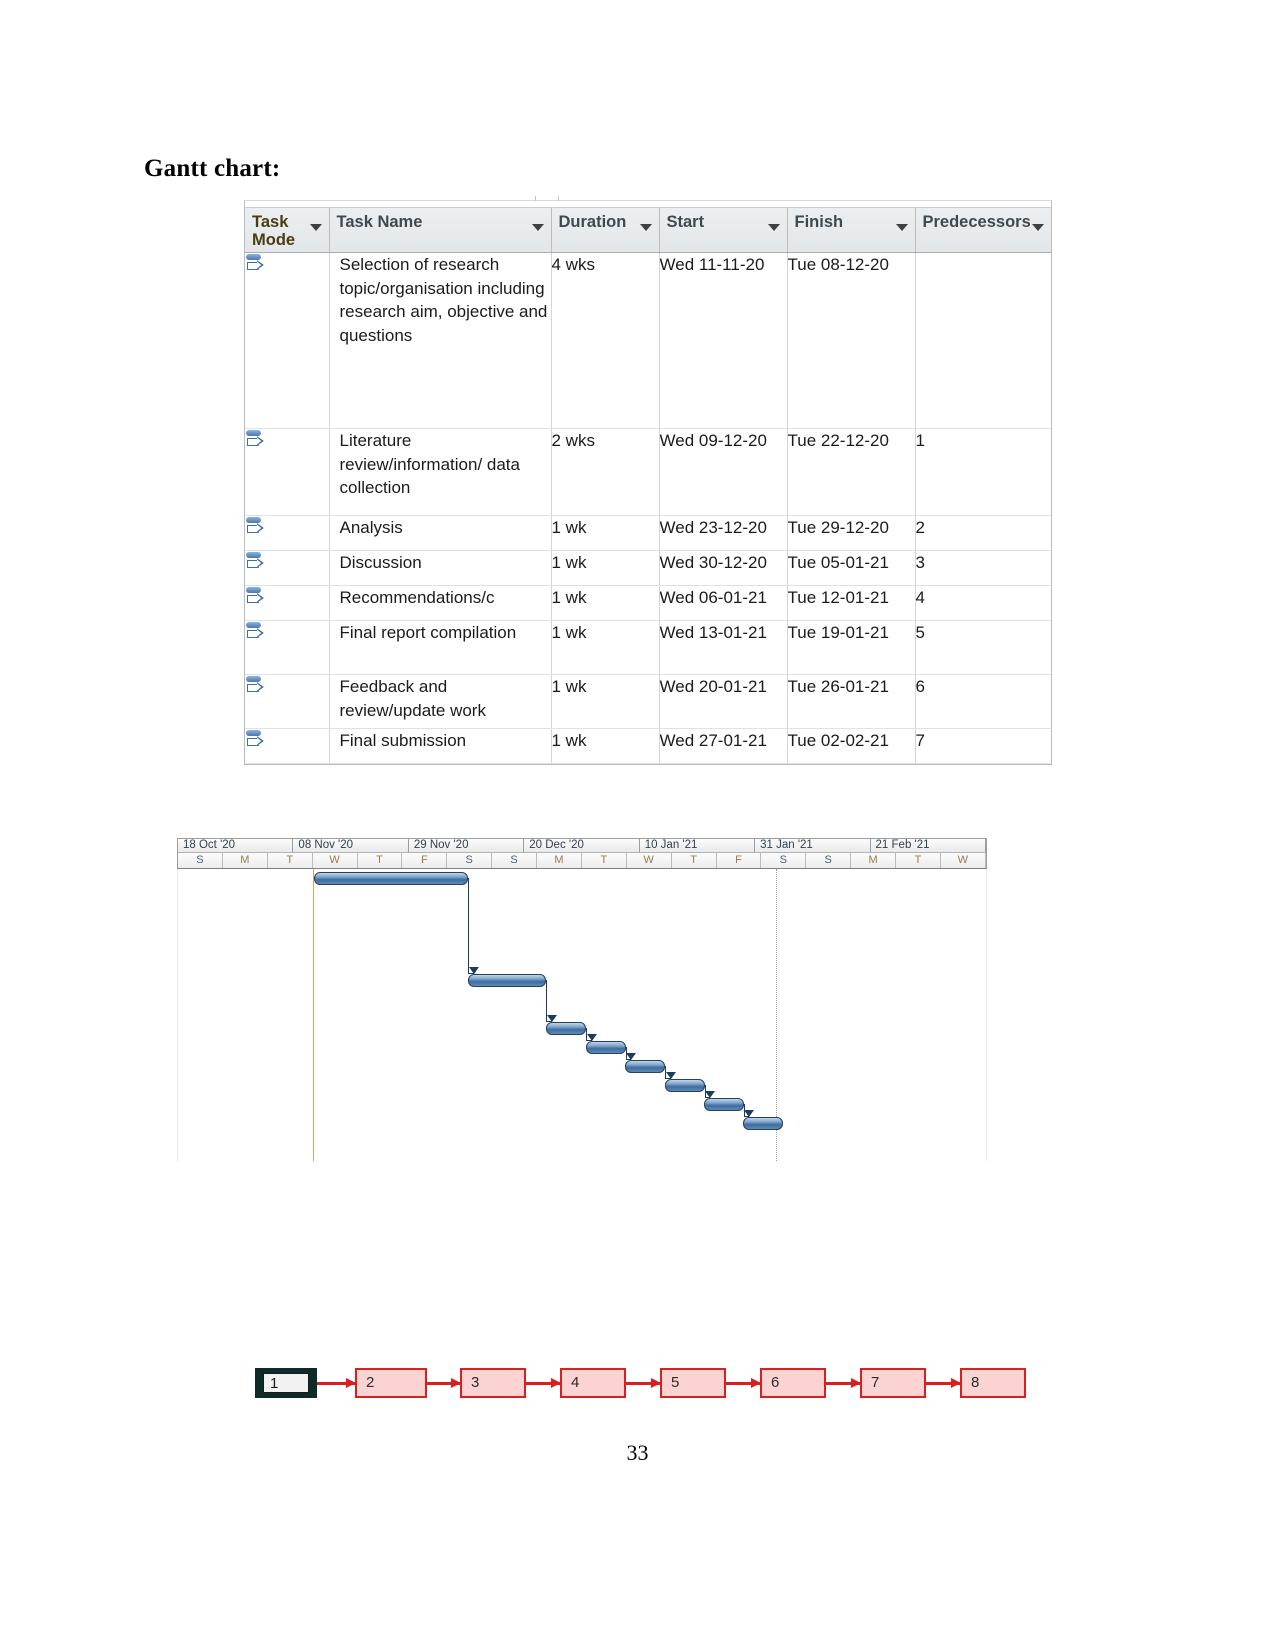  Describe the element at coordinates (983, 701) in the screenshot. I see `predecessors-cell: 6` at that location.